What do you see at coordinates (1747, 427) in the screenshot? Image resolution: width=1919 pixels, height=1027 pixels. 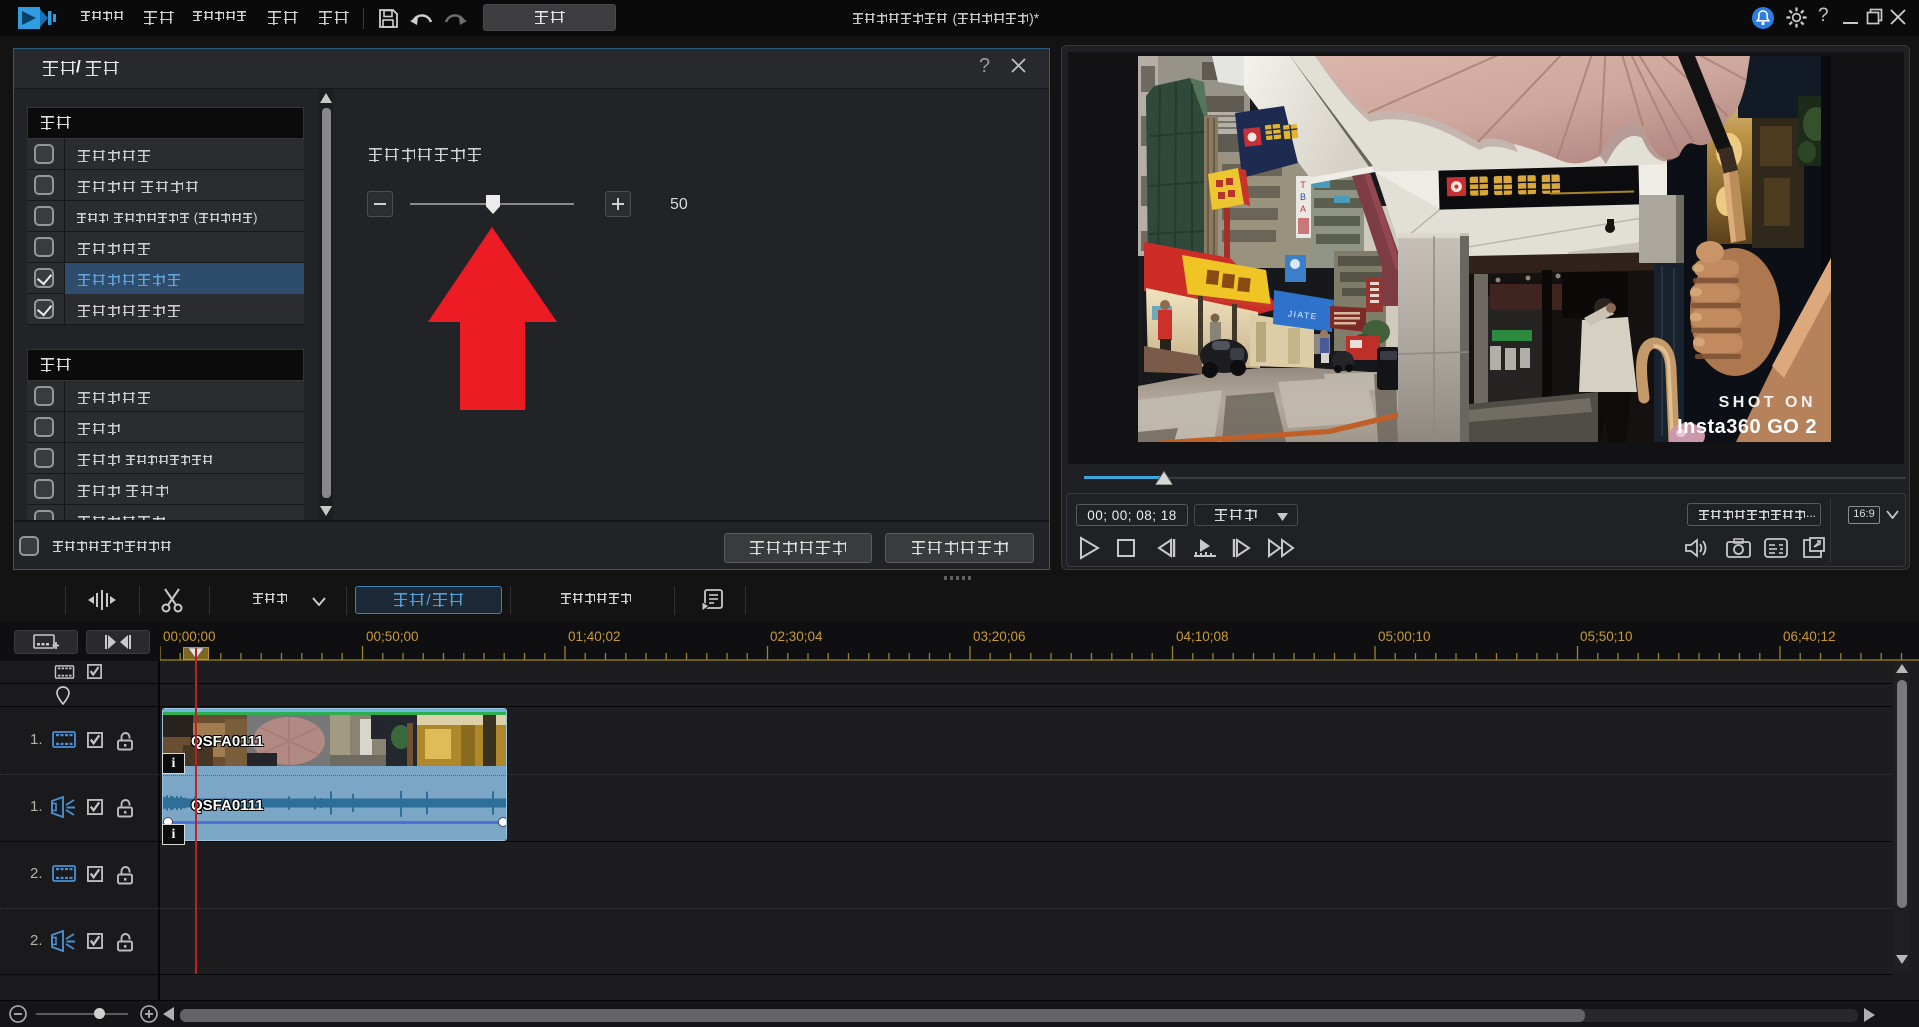 I see `svg-text: Insta360 GO 2` at bounding box center [1747, 427].